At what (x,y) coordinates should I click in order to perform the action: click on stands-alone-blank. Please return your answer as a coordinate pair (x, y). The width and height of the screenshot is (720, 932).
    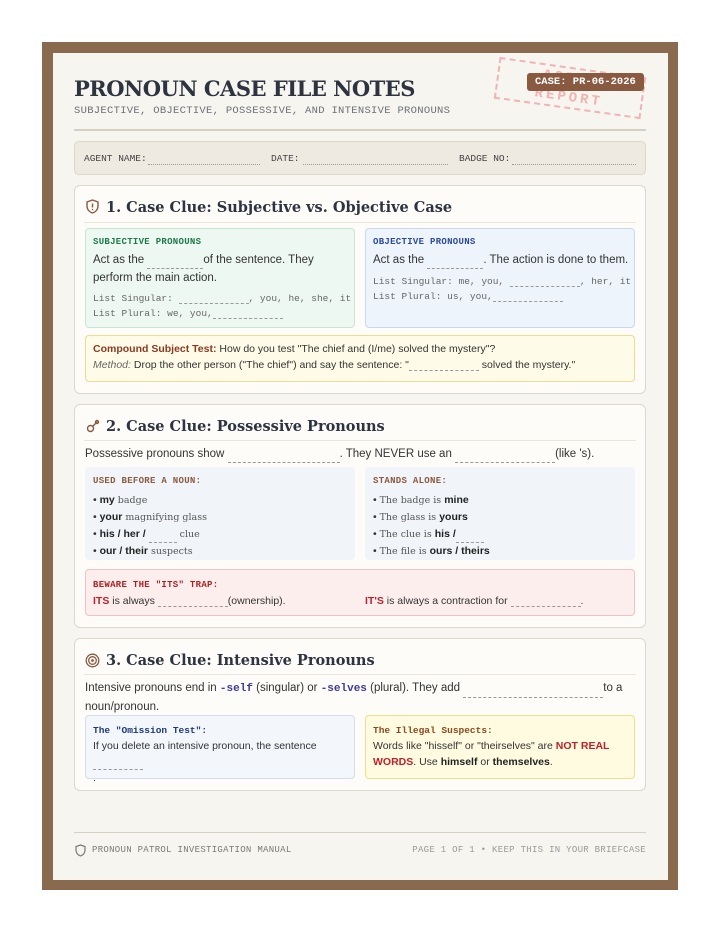
    Looking at the image, I should click on (469, 537).